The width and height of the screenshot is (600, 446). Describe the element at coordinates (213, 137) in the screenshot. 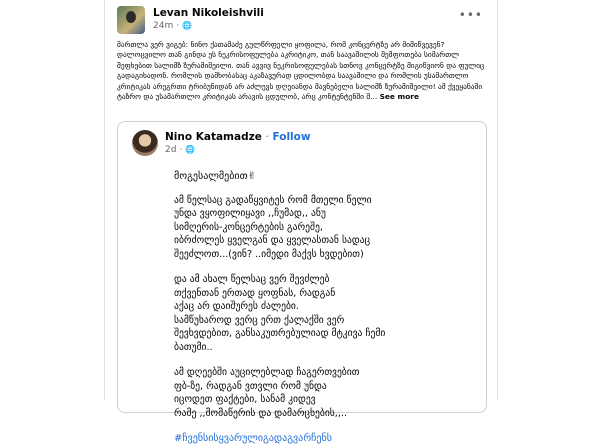

I see `shared-author-name: Nino Katamadze` at that location.